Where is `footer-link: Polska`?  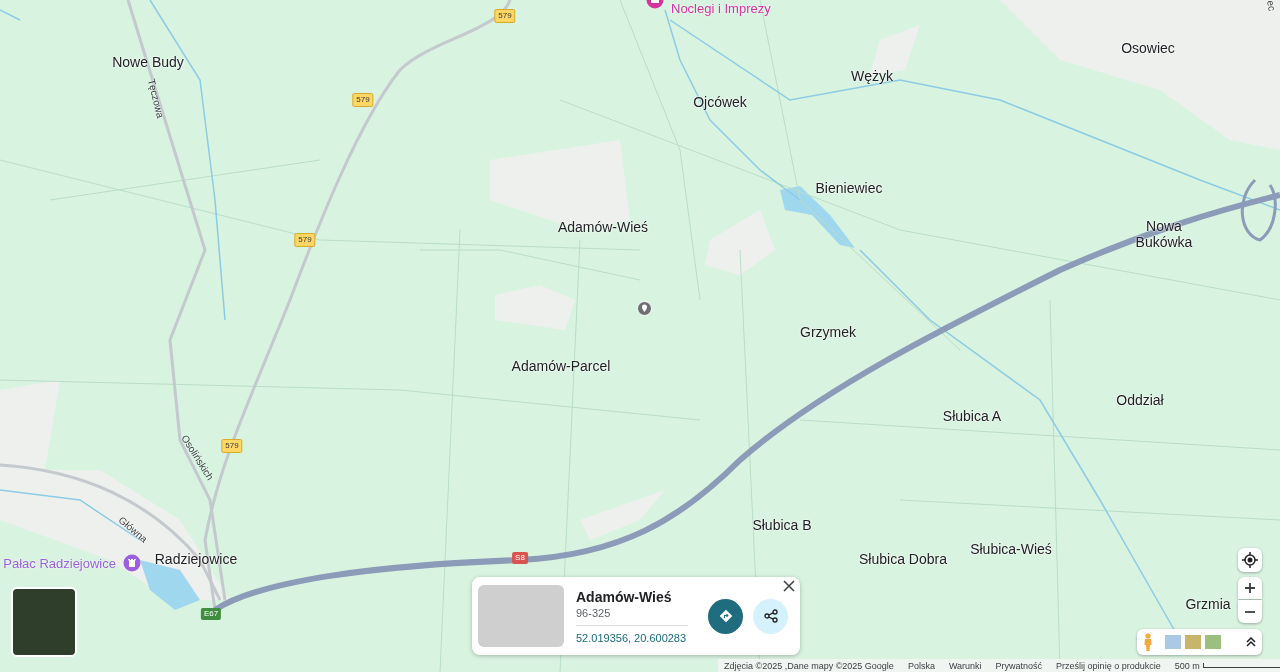
footer-link: Polska is located at coordinates (921, 665).